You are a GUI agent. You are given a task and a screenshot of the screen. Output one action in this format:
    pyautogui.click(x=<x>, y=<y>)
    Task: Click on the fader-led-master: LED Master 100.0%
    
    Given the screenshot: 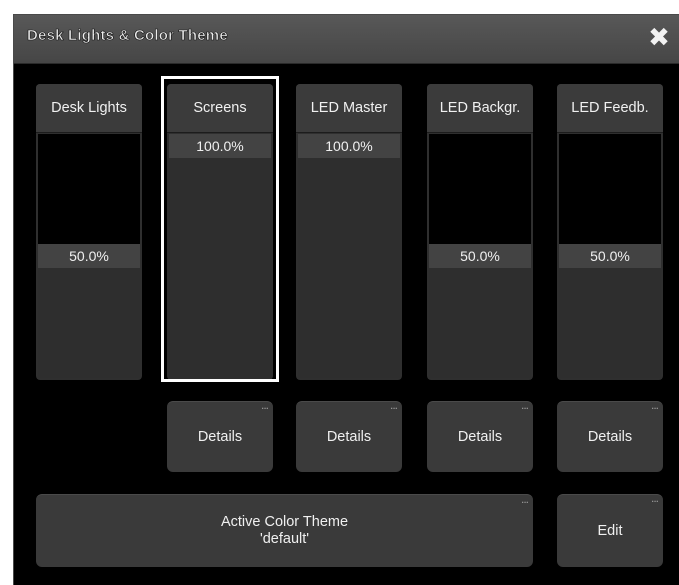 What is the action you would take?
    pyautogui.click(x=349, y=232)
    